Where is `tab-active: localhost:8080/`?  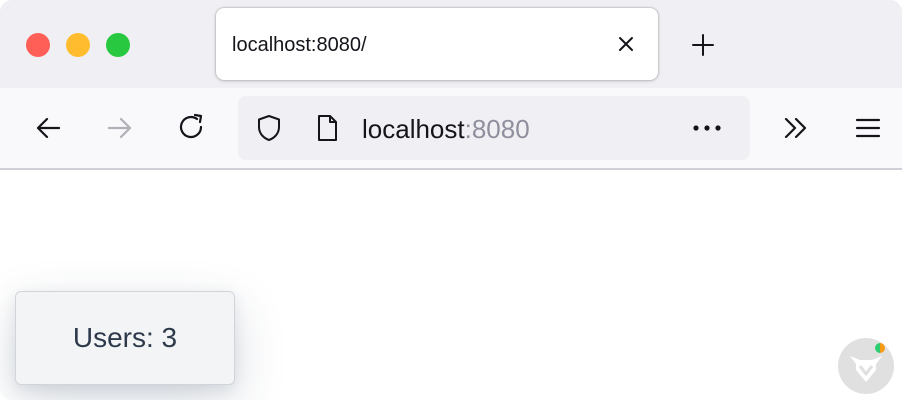
tab-active: localhost:8080/ is located at coordinates (437, 44).